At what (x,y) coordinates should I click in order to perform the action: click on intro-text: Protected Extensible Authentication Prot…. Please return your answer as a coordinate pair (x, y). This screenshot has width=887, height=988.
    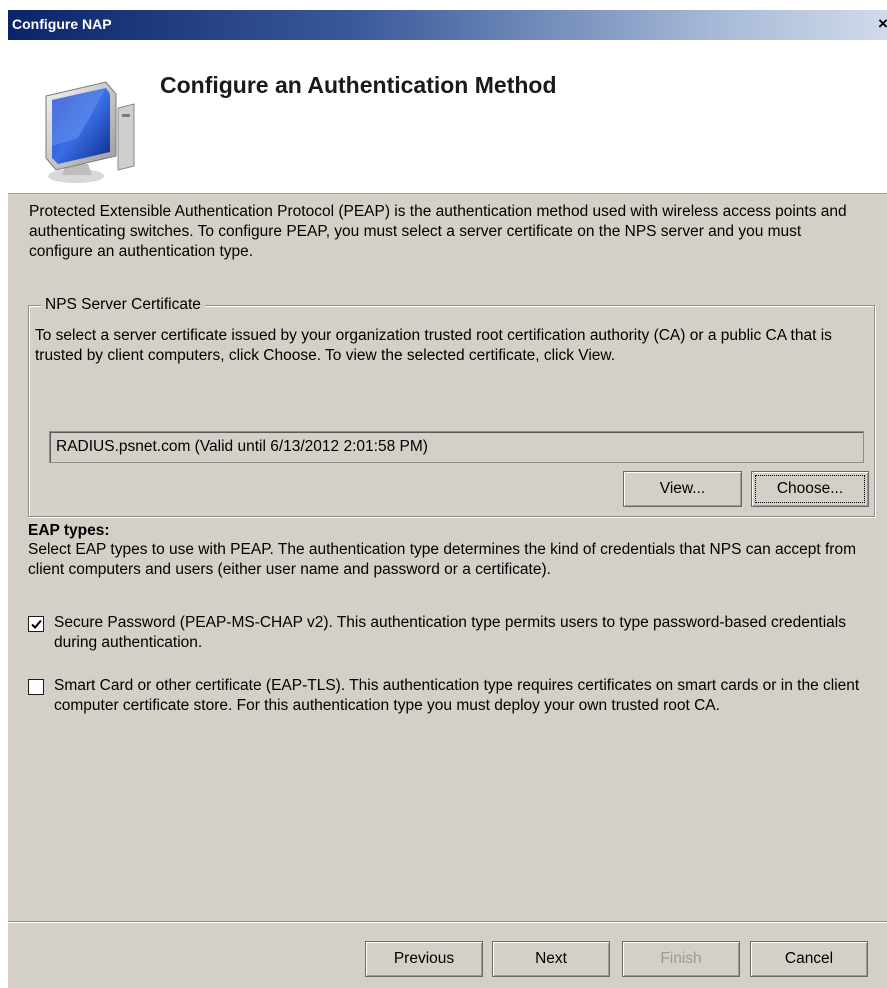
    Looking at the image, I should click on (438, 231).